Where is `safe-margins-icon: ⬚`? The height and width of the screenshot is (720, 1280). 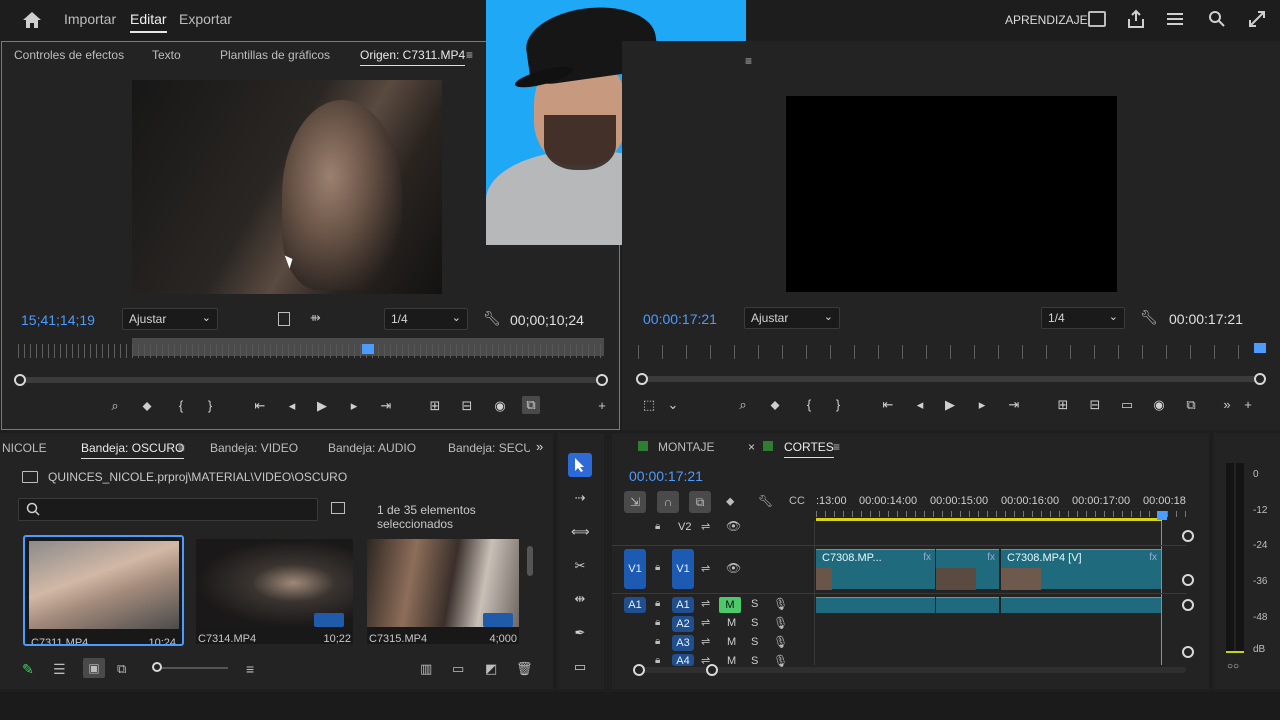 safe-margins-icon: ⬚ is located at coordinates (649, 405).